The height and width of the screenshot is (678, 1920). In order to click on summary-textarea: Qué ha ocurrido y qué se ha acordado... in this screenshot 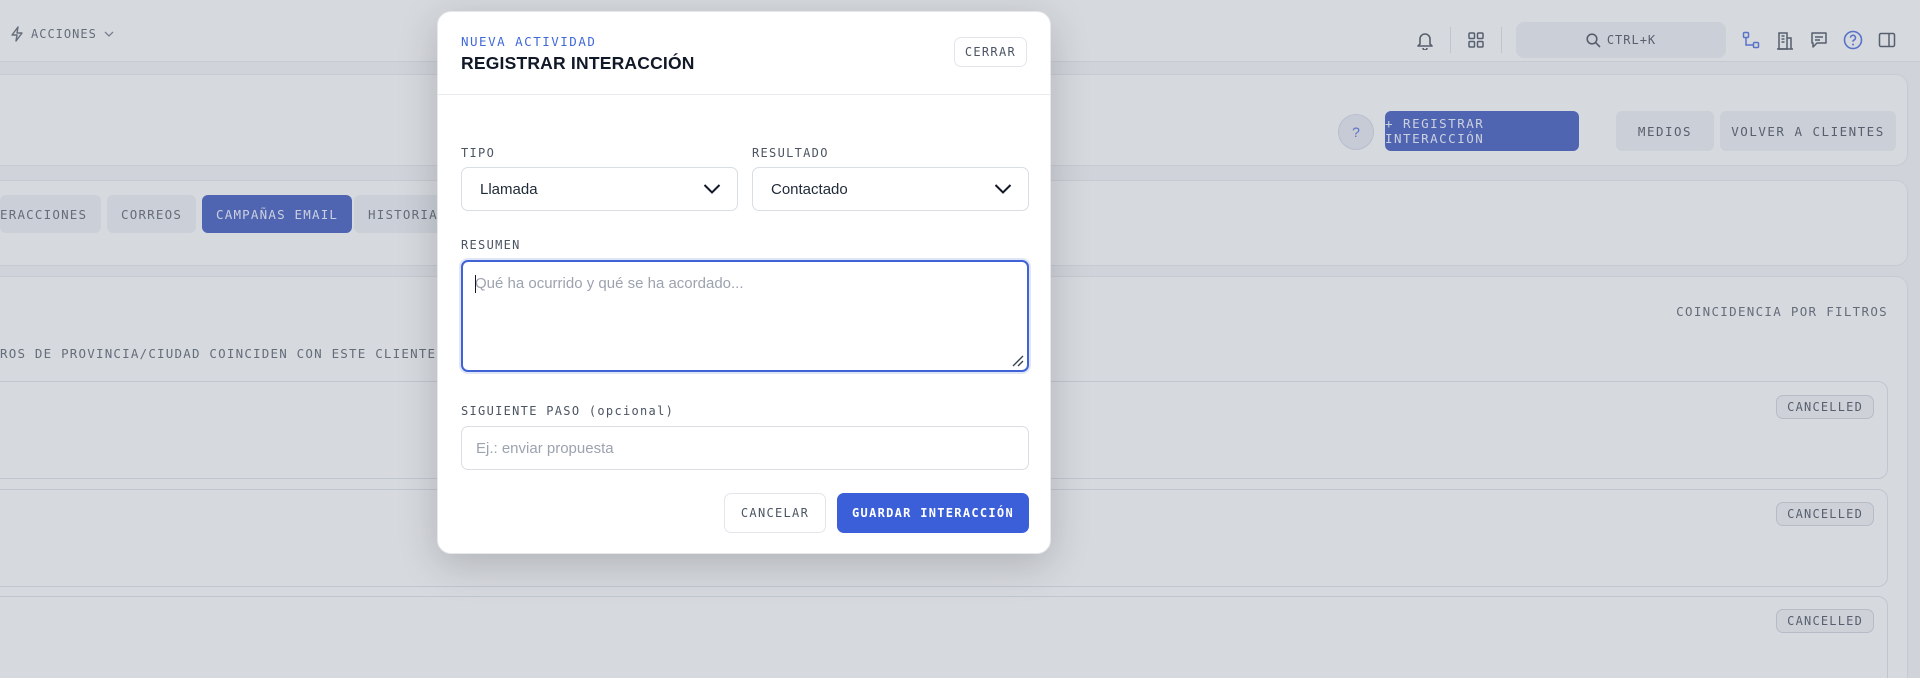, I will do `click(745, 316)`.